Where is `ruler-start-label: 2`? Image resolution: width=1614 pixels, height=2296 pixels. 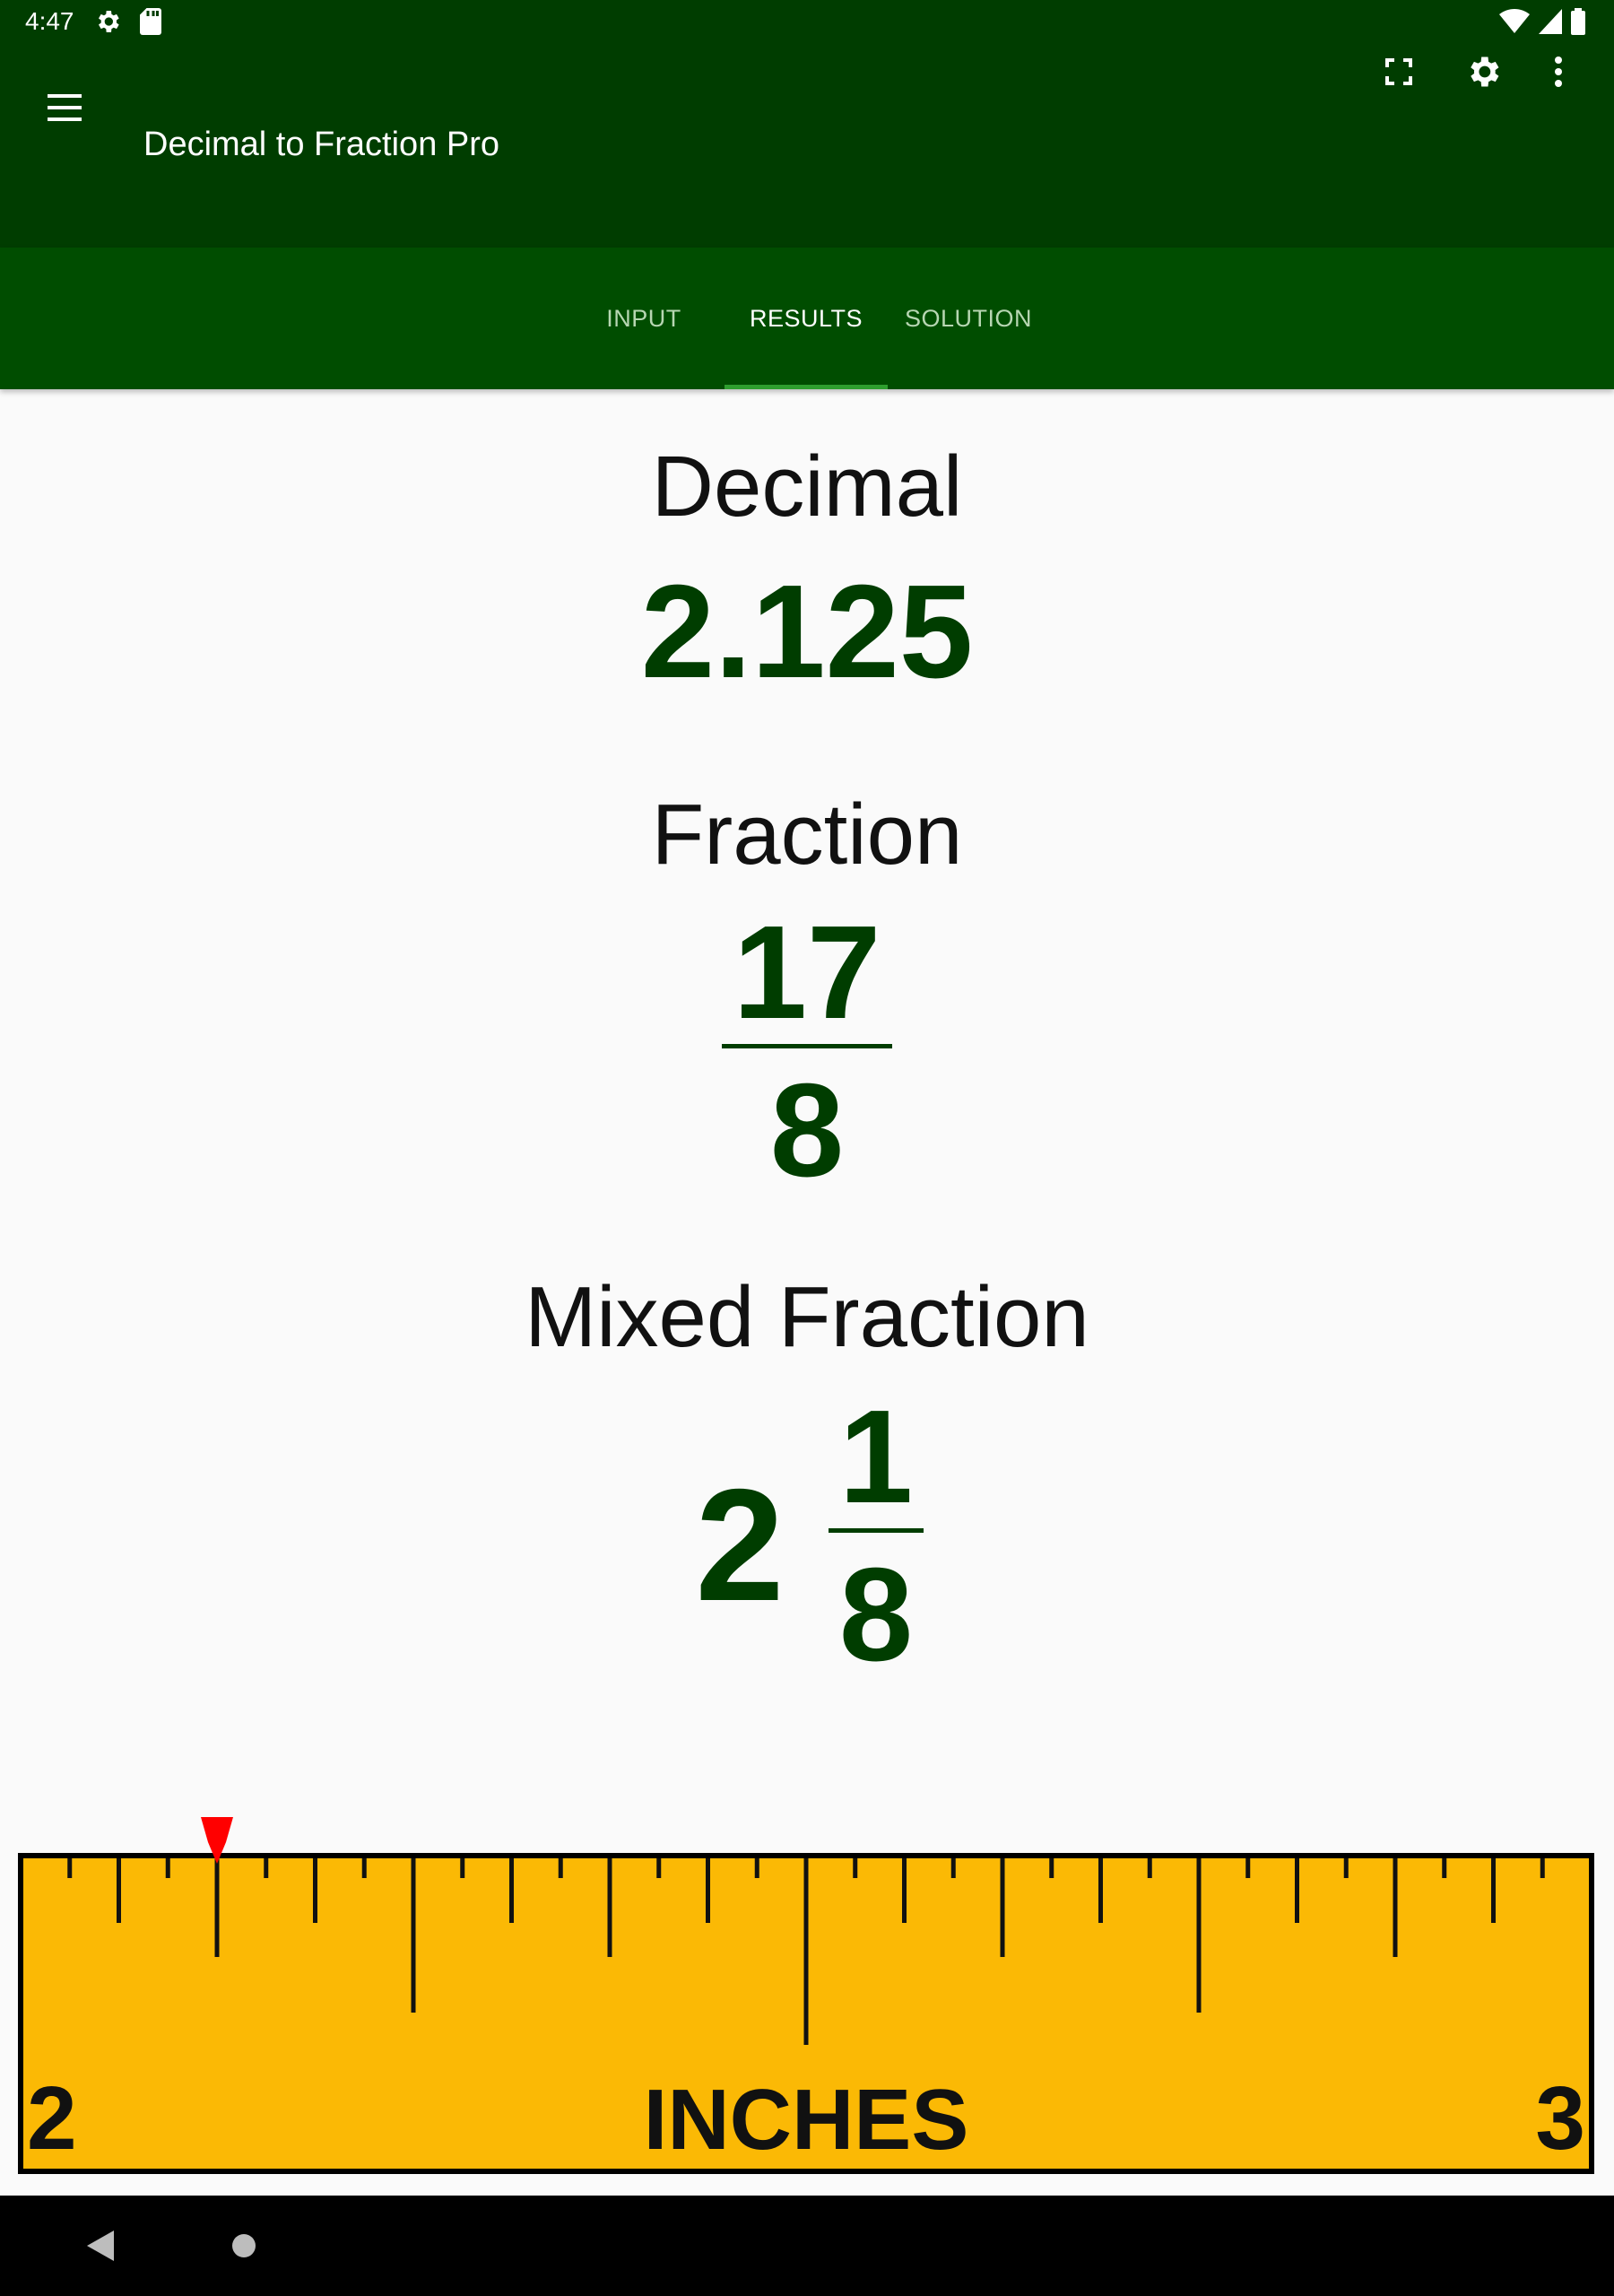 ruler-start-label: 2 is located at coordinates (52, 2118).